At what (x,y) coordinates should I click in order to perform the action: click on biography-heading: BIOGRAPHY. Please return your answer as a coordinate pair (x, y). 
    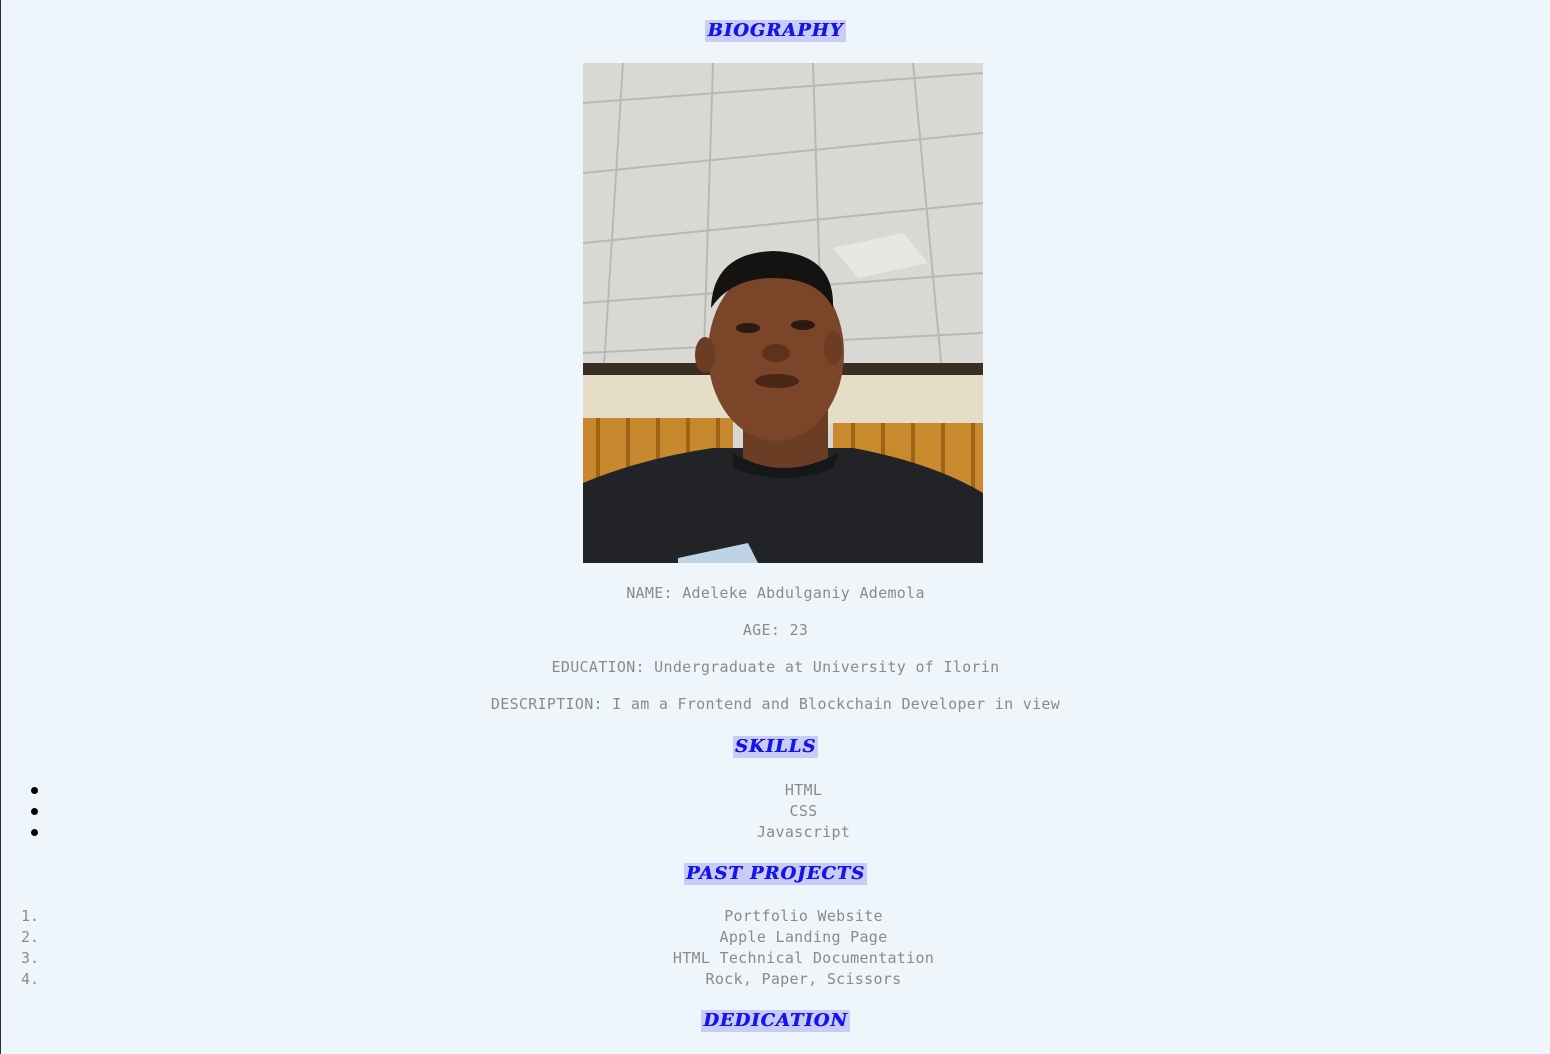
    Looking at the image, I should click on (775, 31).